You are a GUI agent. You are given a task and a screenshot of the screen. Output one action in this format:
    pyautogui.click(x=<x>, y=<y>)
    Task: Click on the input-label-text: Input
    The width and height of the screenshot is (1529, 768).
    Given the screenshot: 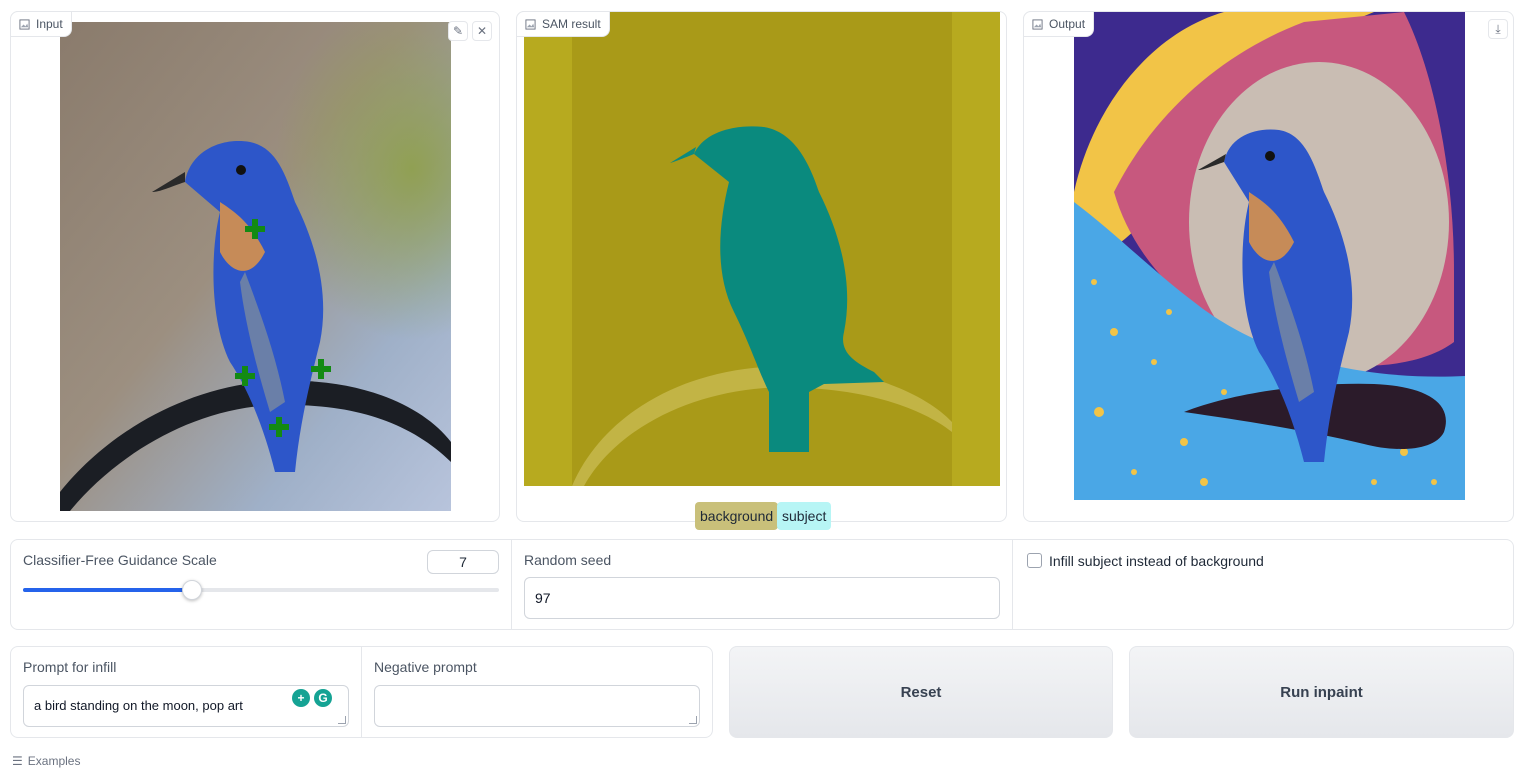 What is the action you would take?
    pyautogui.click(x=49, y=24)
    